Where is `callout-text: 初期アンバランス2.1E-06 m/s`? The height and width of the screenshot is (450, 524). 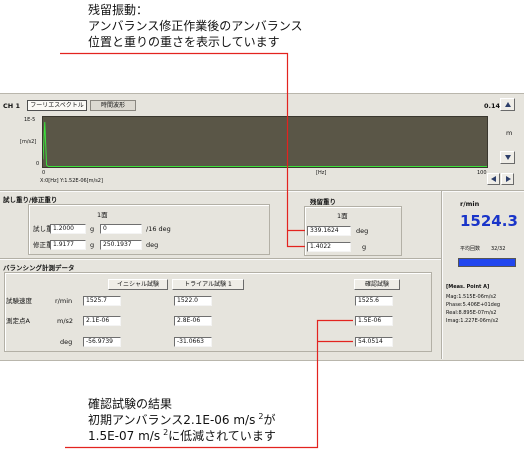
callout-text: 初期アンバランス2.1E-06 m/s is located at coordinates (172, 420).